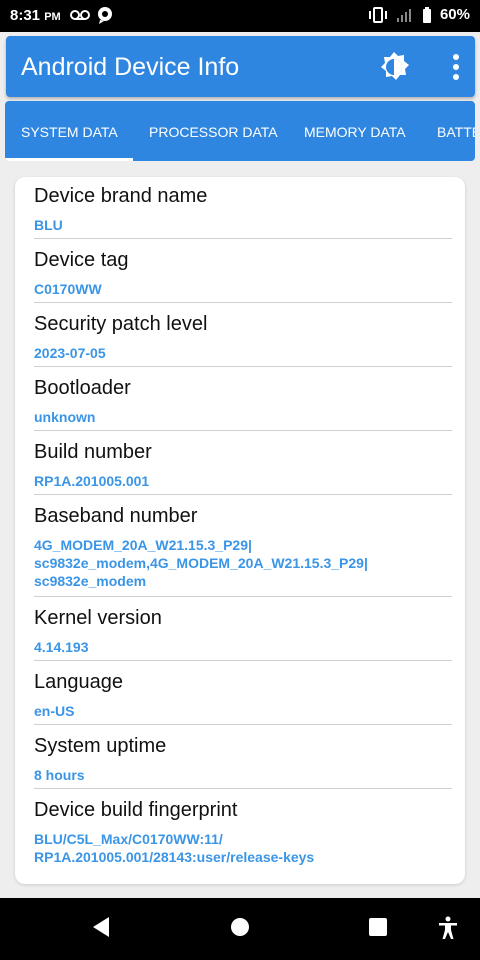 The height and width of the screenshot is (960, 480). Describe the element at coordinates (82, 388) in the screenshot. I see `item-label: Bootloader` at that location.